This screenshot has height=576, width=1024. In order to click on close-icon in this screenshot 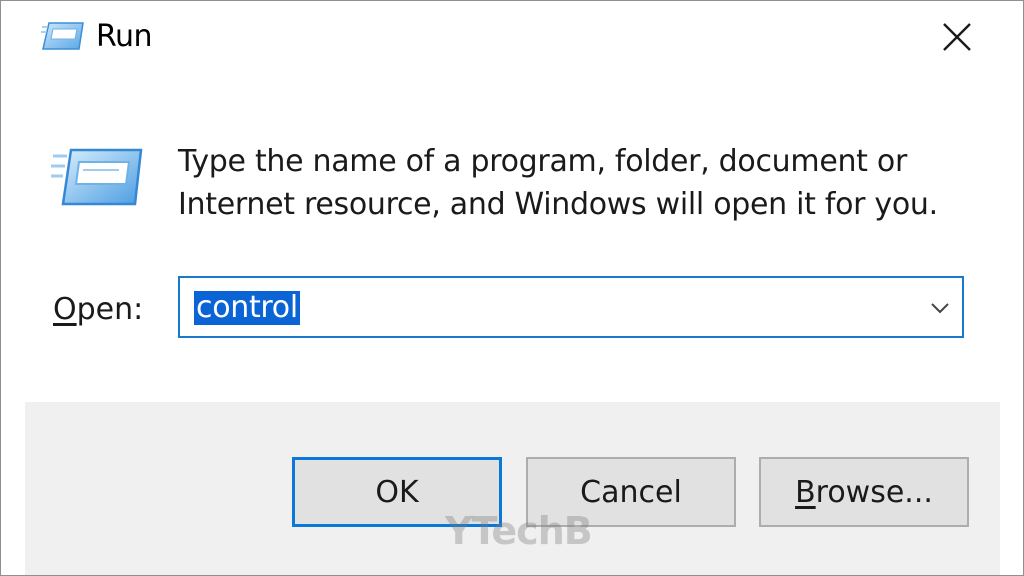, I will do `click(957, 37)`.